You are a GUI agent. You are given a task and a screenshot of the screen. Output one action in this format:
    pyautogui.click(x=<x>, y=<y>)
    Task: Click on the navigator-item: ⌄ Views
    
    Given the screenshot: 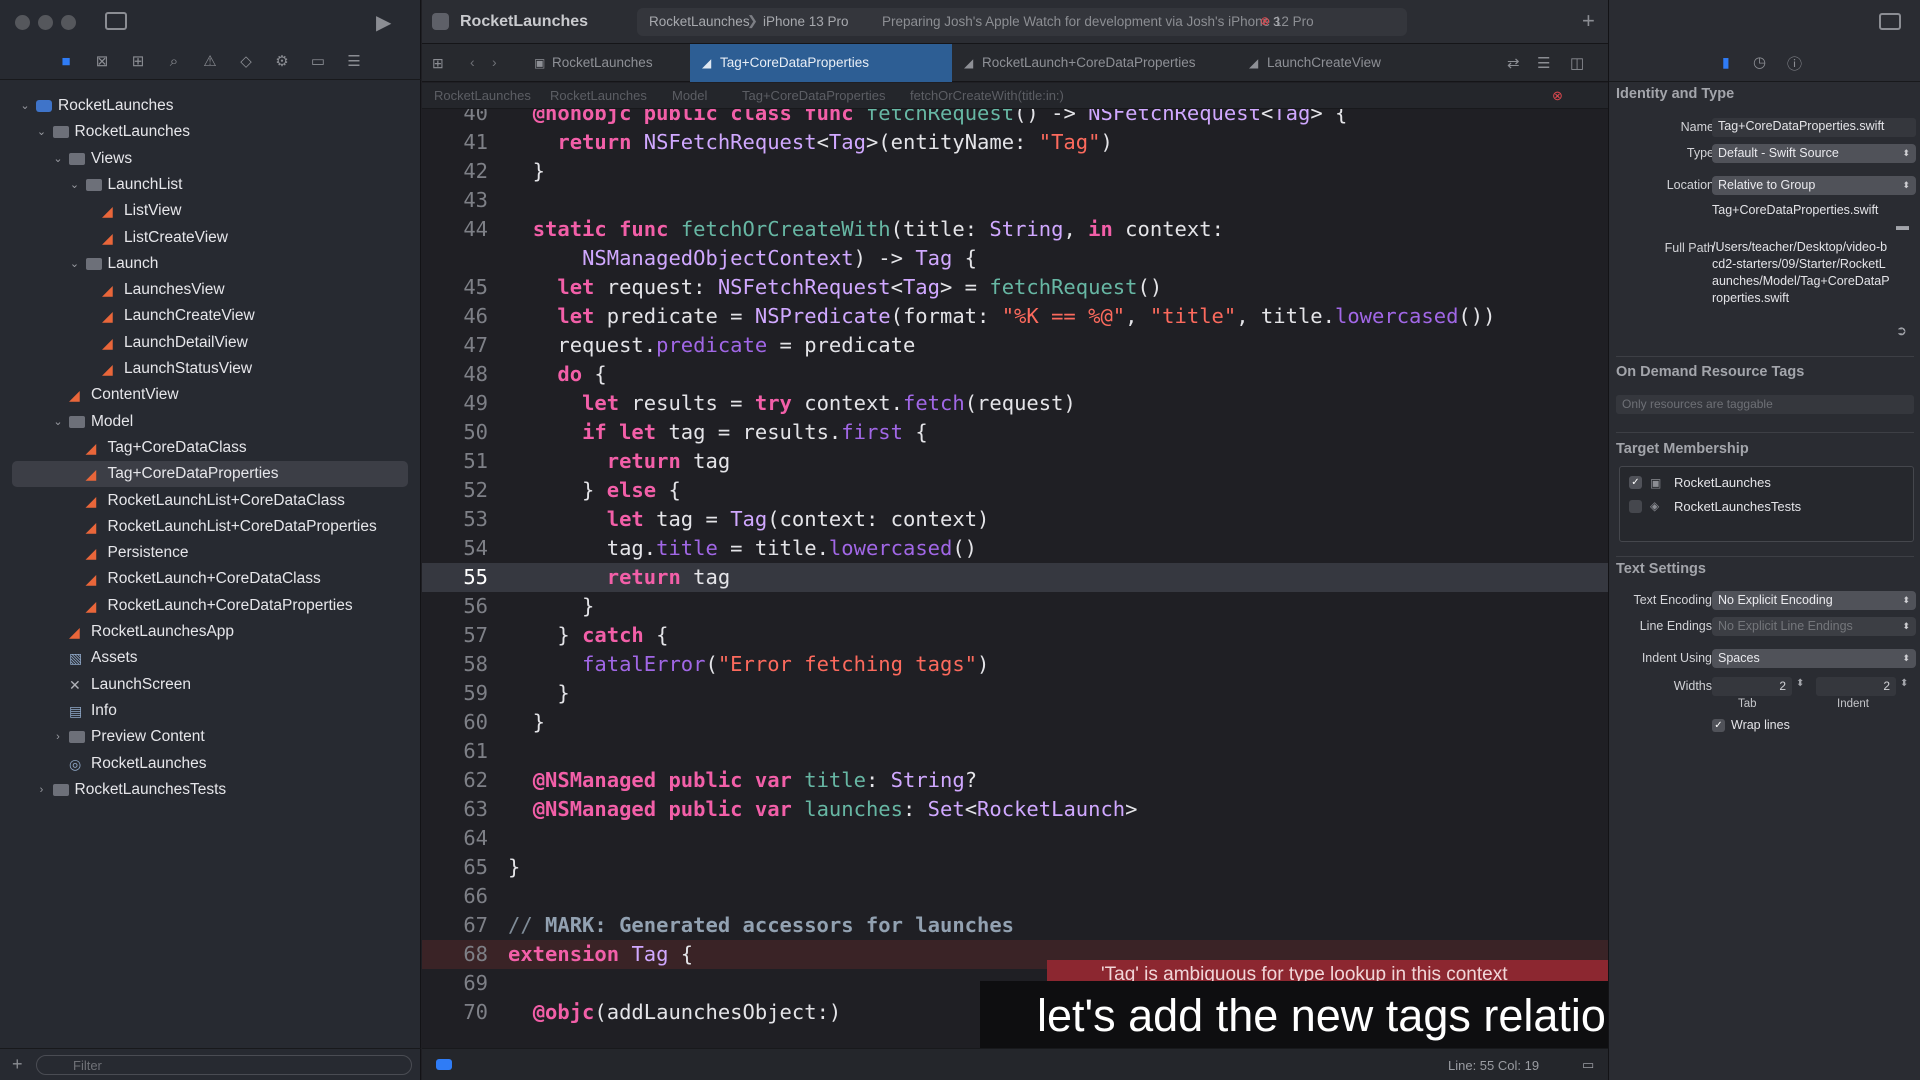 What is the action you would take?
    pyautogui.click(x=210, y=159)
    